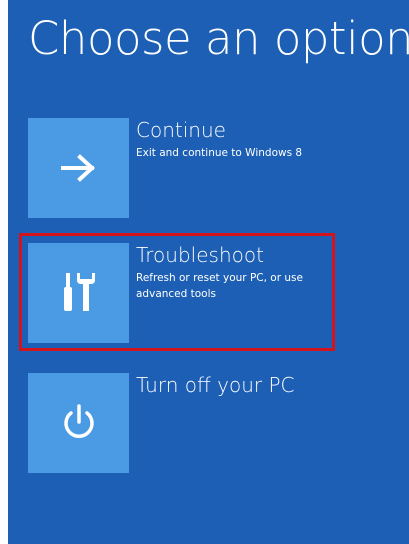  I want to click on continue-title: Continue, so click(181, 130).